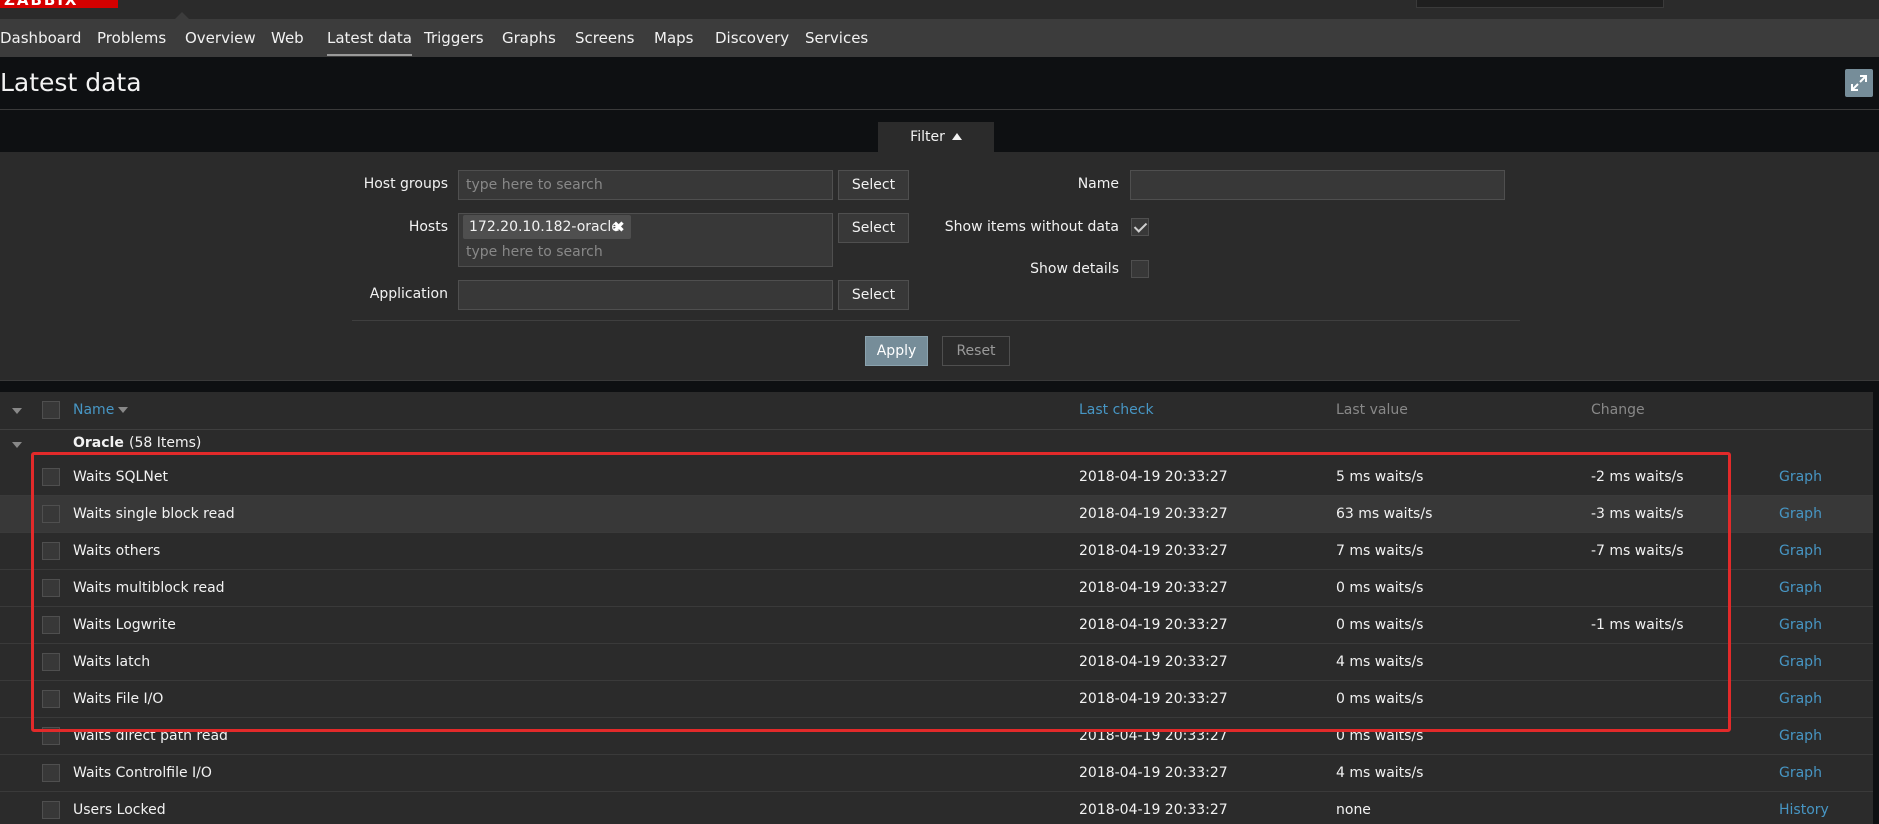 The image size is (1879, 824). I want to click on header-truncated-text, so click(330, 2).